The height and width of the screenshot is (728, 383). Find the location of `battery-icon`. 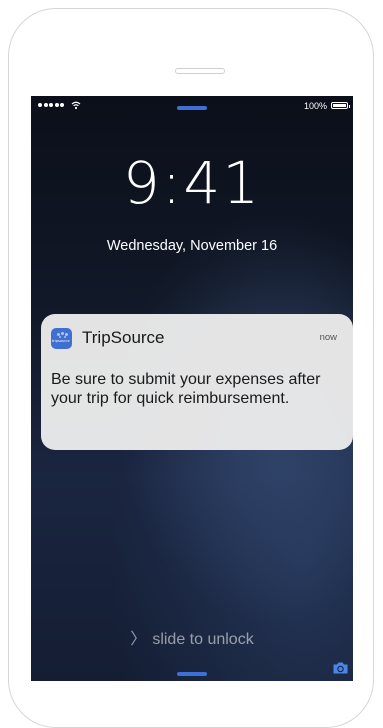

battery-icon is located at coordinates (340, 105).